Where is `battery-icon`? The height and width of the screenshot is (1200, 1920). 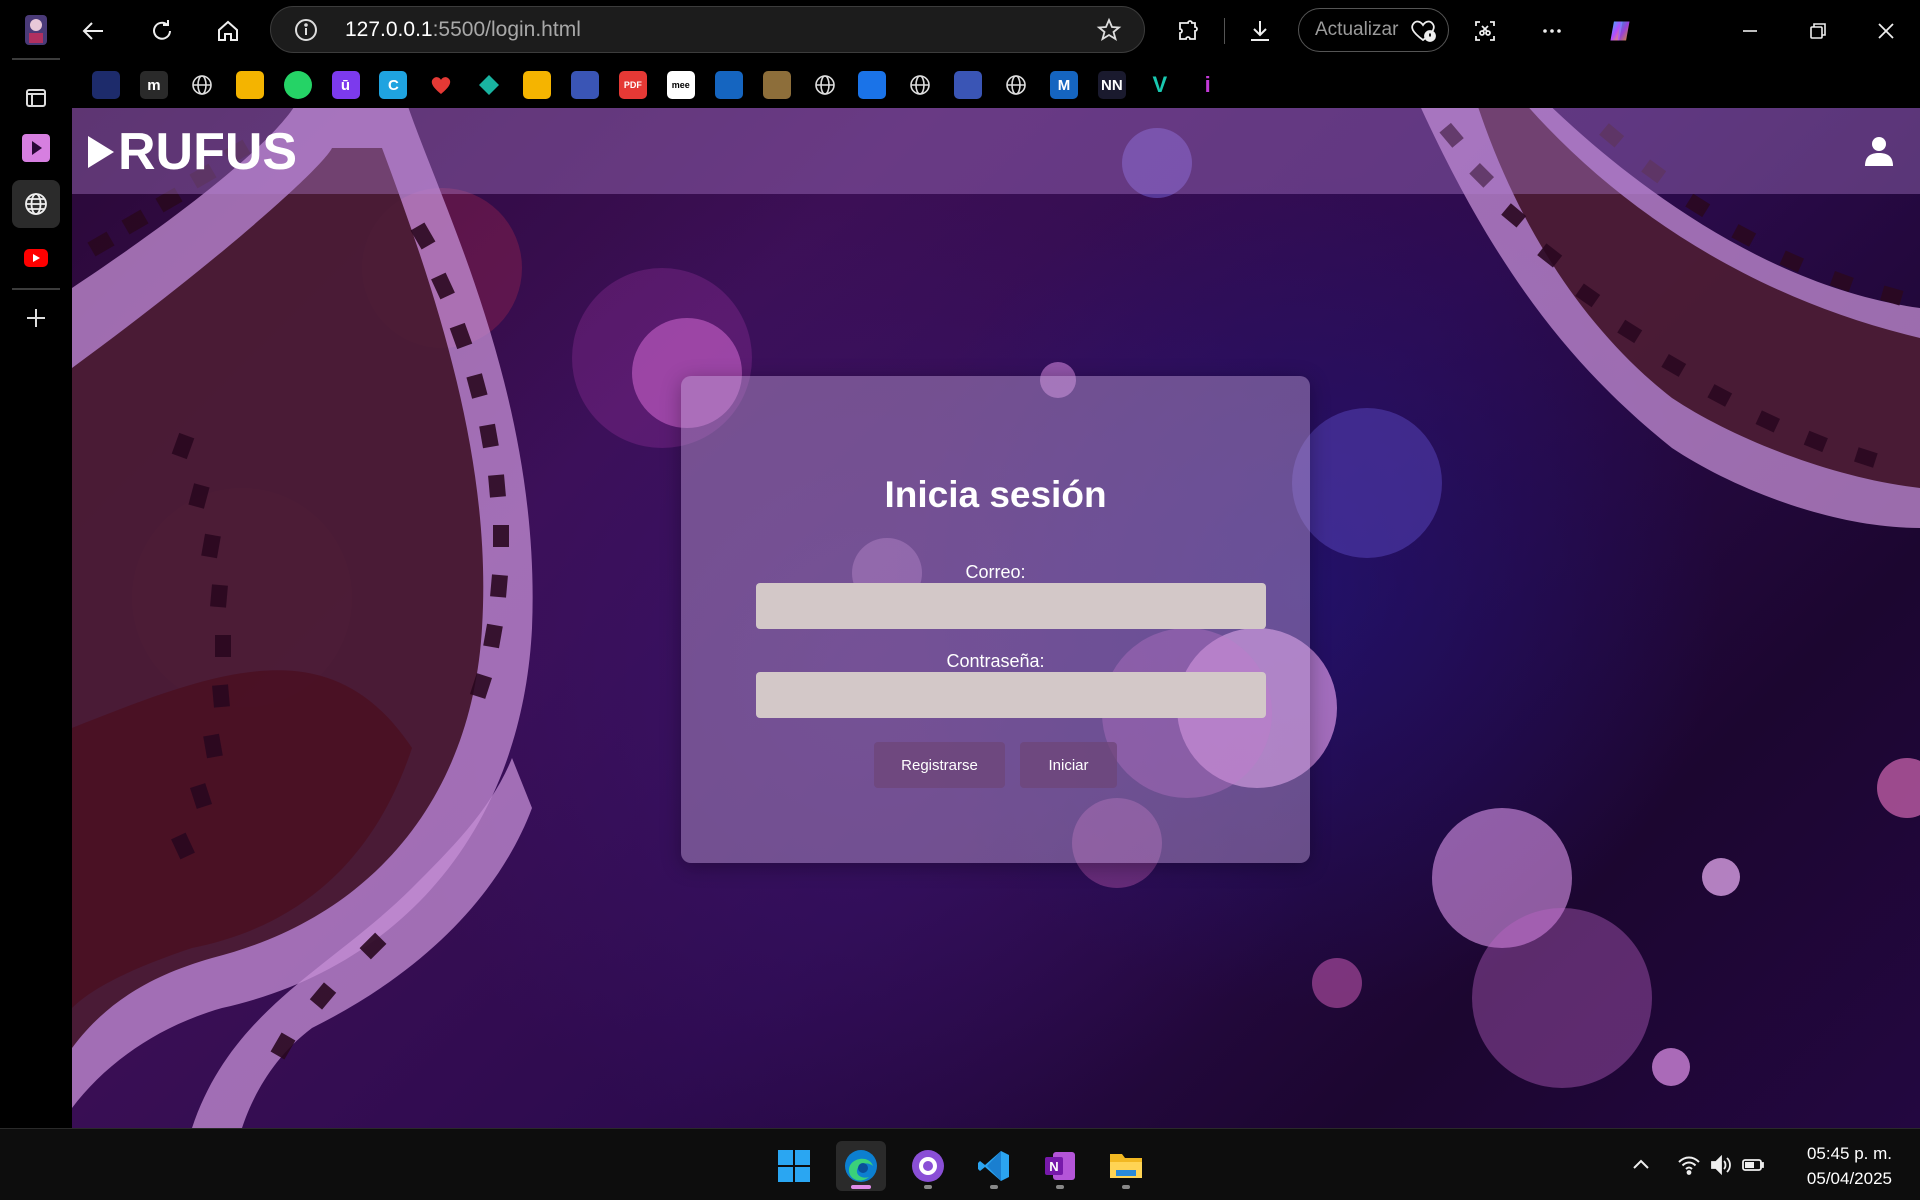
battery-icon is located at coordinates (1753, 1165).